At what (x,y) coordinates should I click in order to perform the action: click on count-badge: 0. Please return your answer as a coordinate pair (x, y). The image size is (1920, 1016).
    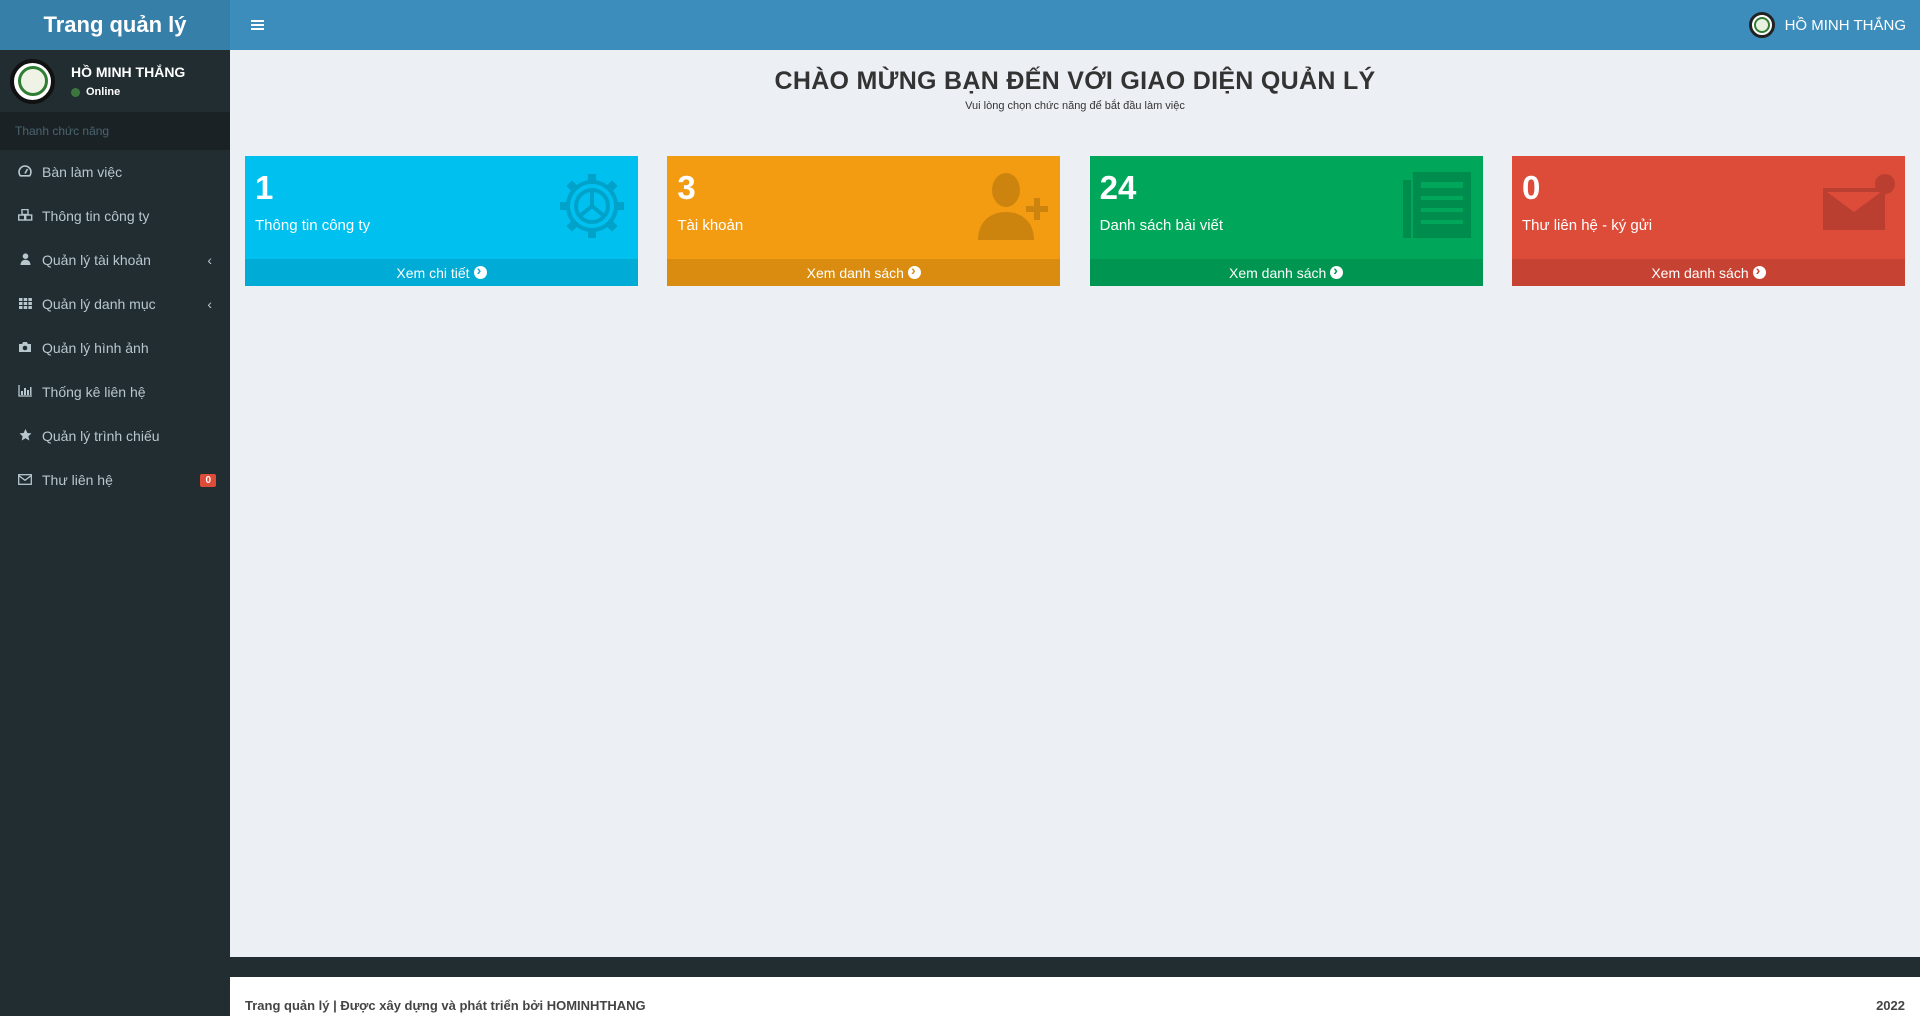
    Looking at the image, I should click on (208, 480).